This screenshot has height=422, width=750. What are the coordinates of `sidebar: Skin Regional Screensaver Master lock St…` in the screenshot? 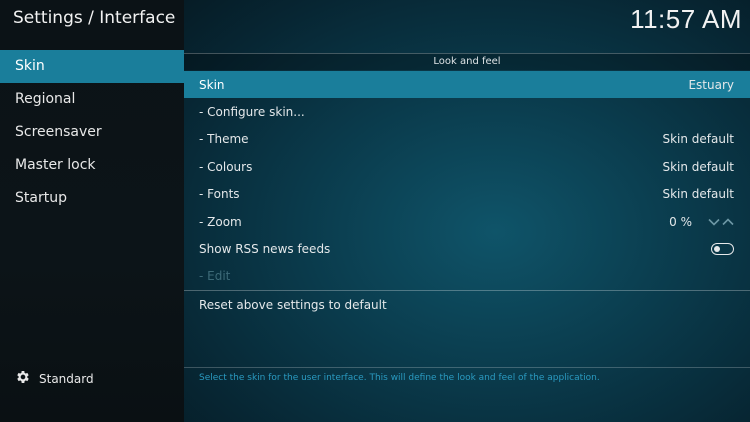 It's located at (92, 132).